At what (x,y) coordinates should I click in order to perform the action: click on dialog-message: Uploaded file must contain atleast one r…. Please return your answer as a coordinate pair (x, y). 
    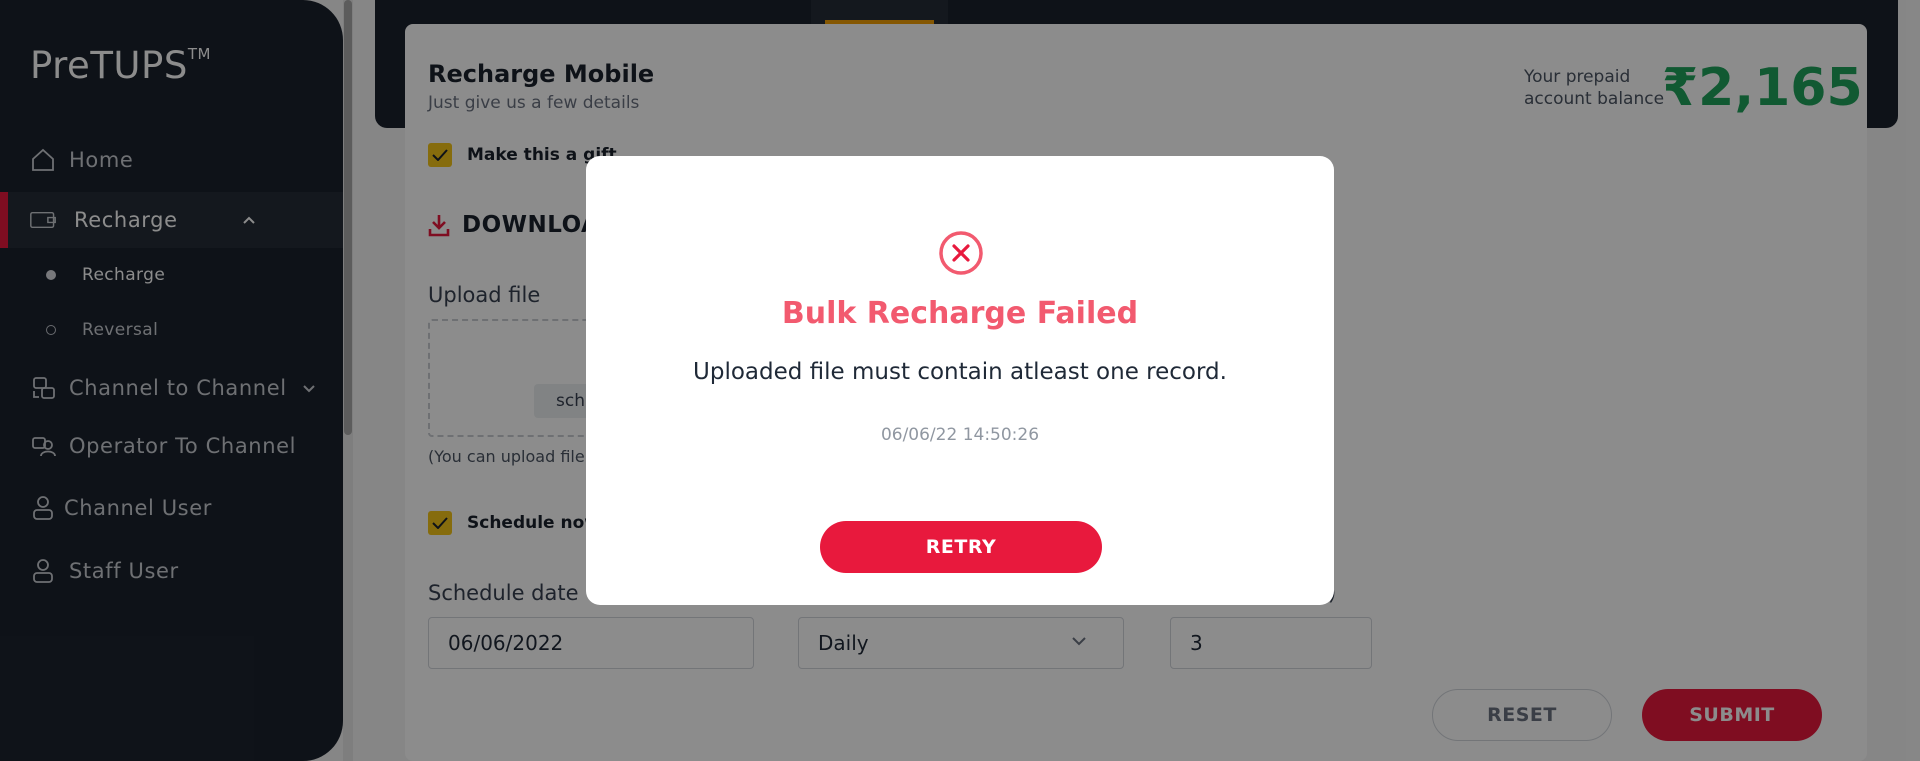
    Looking at the image, I should click on (960, 372).